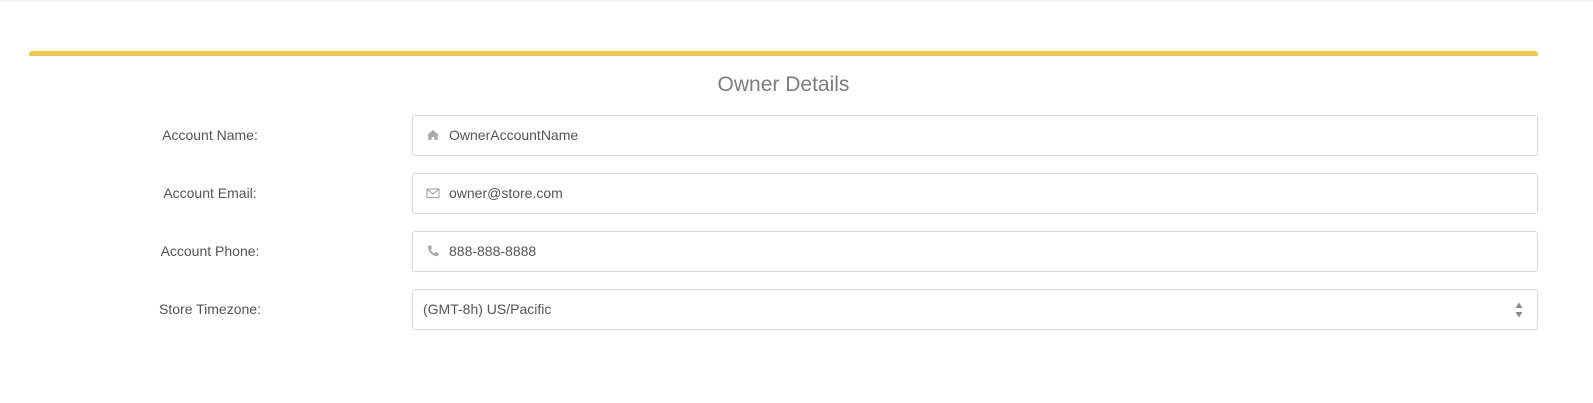 The width and height of the screenshot is (1593, 403). What do you see at coordinates (487, 309) in the screenshot?
I see `store-timezone-value: (GMT-8h) US/Pacific` at bounding box center [487, 309].